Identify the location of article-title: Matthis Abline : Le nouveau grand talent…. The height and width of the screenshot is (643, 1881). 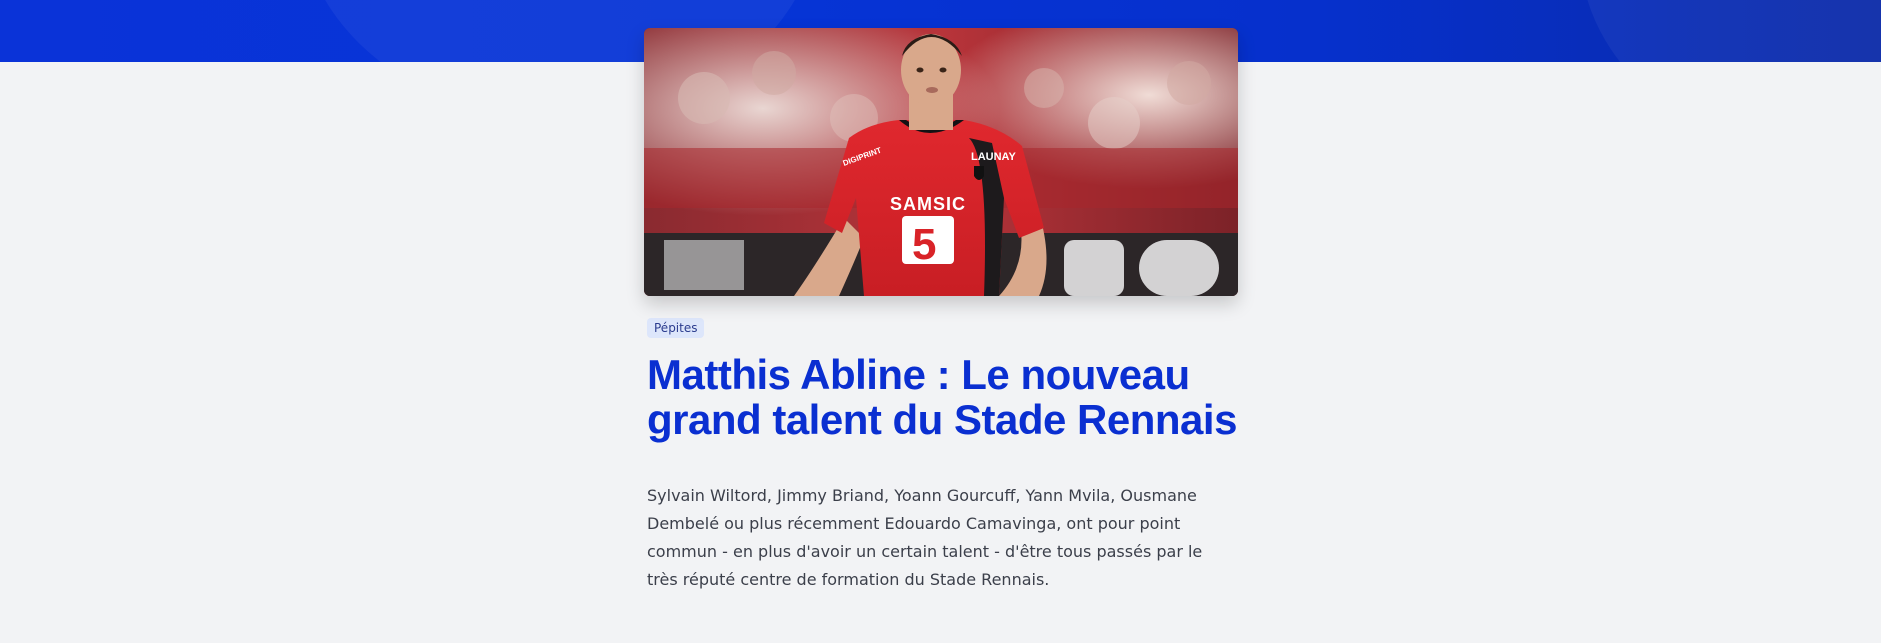
(942, 397).